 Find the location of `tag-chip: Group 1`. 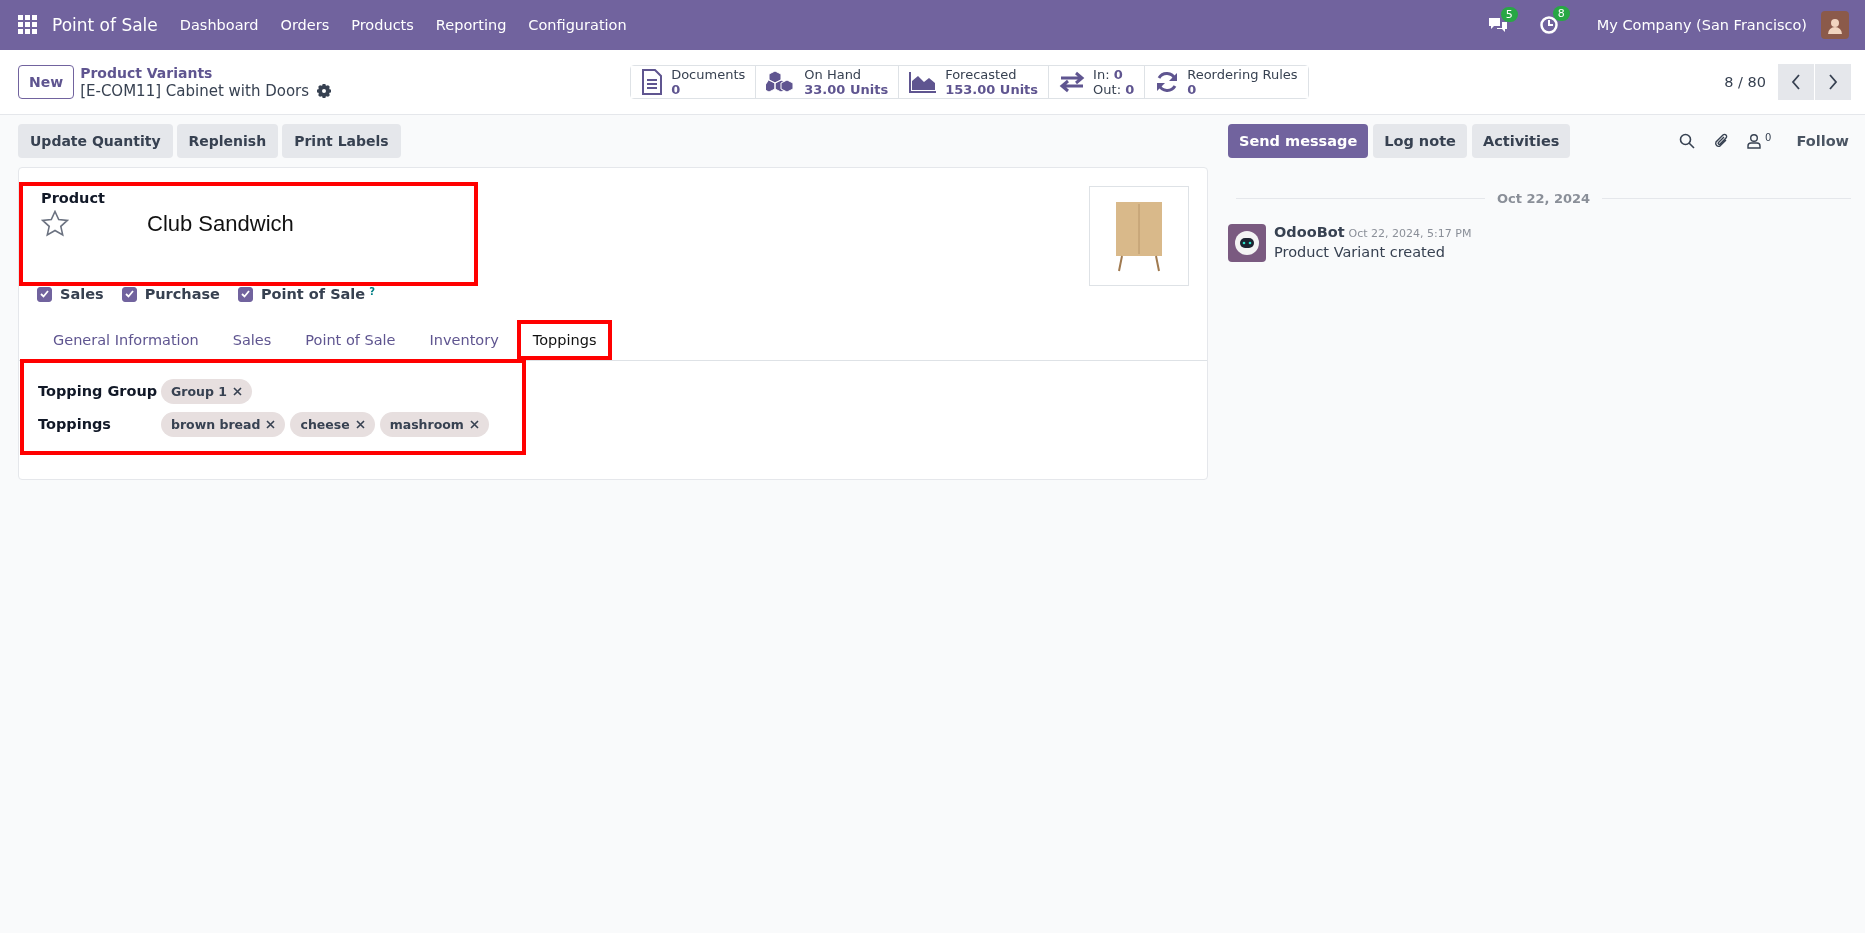

tag-chip: Group 1 is located at coordinates (206, 391).